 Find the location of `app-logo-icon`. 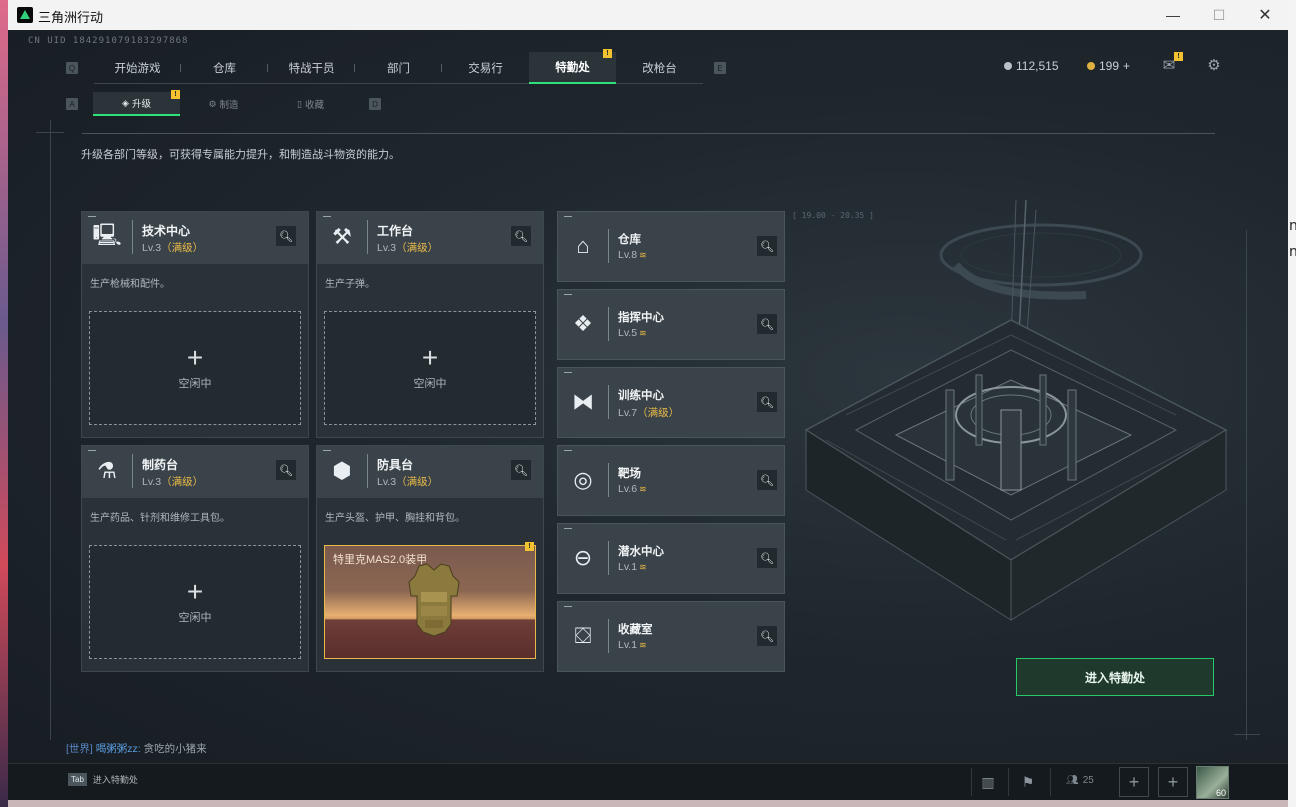

app-logo-icon is located at coordinates (25, 15).